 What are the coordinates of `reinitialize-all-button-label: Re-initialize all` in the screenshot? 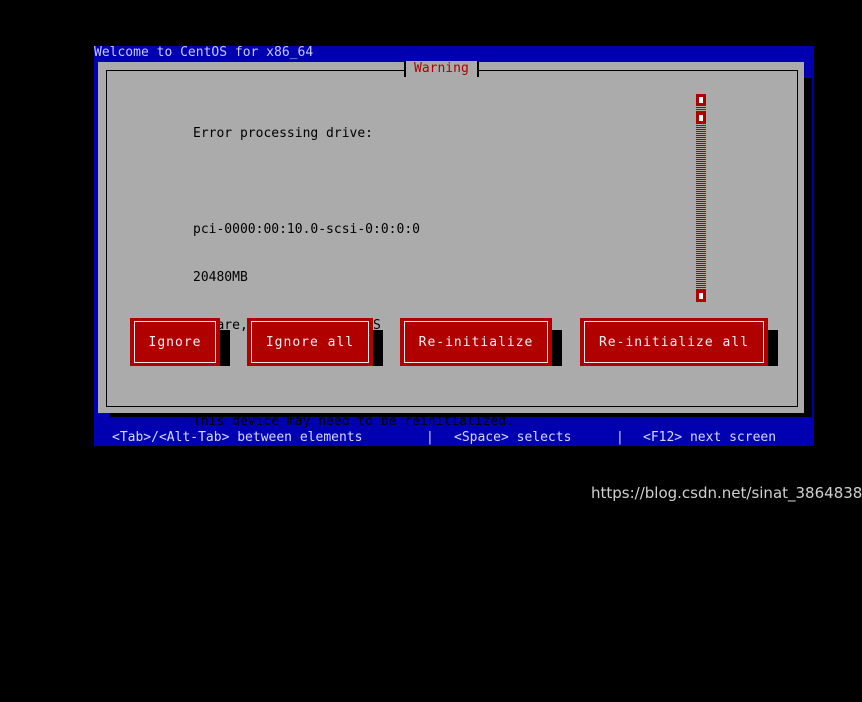 It's located at (674, 342).